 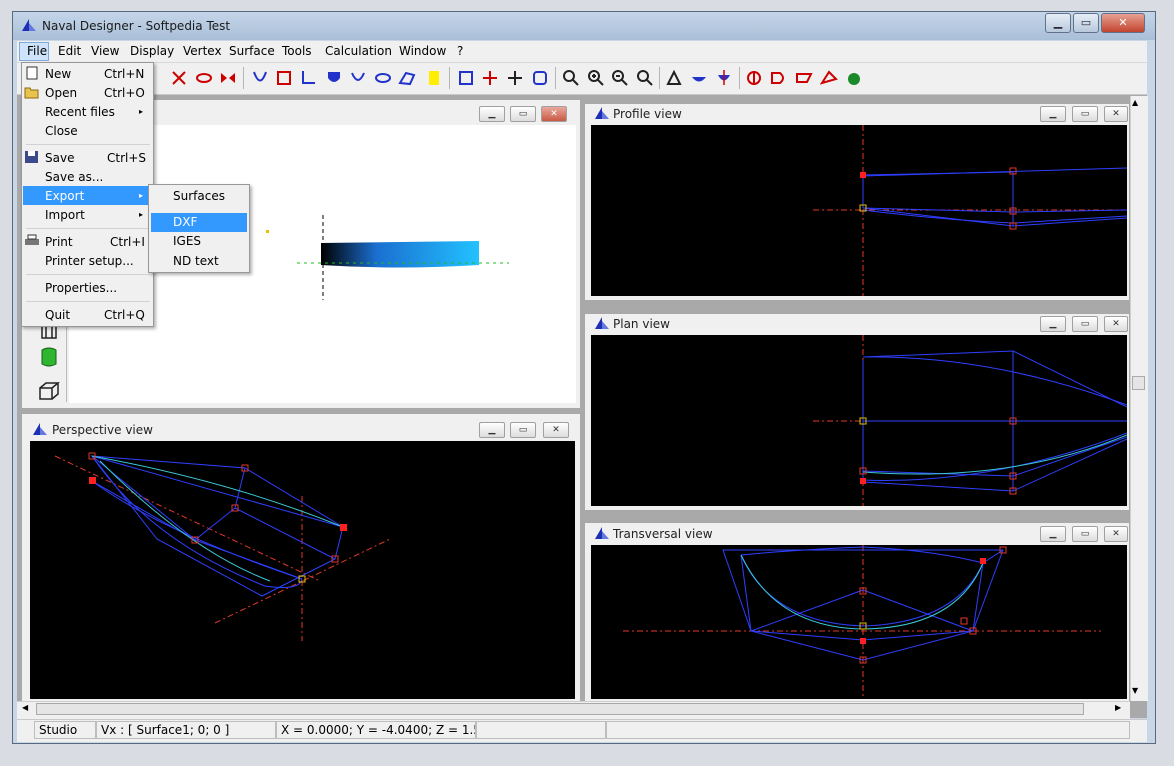 What do you see at coordinates (859, 210) in the screenshot?
I see `profile-view-canvas` at bounding box center [859, 210].